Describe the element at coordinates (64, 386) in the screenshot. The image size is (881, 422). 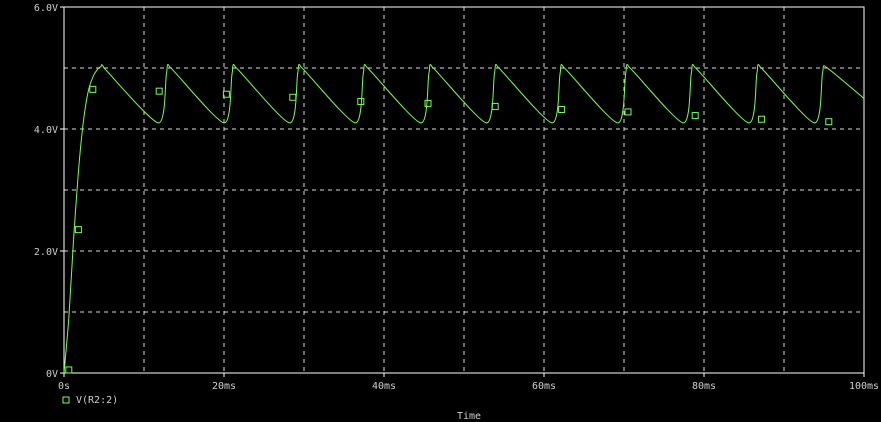
I see `x-tick-label: 0s` at that location.